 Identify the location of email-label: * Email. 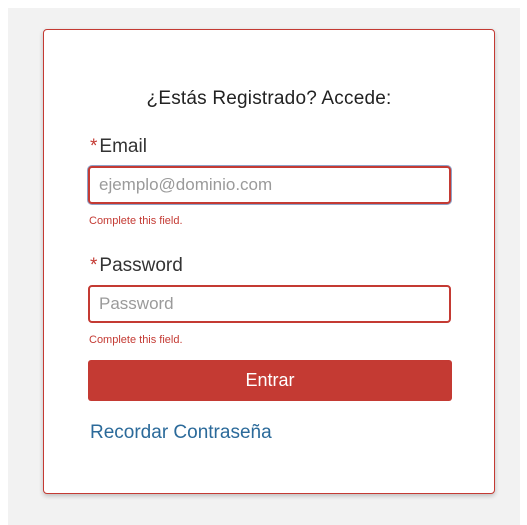
(118, 147).